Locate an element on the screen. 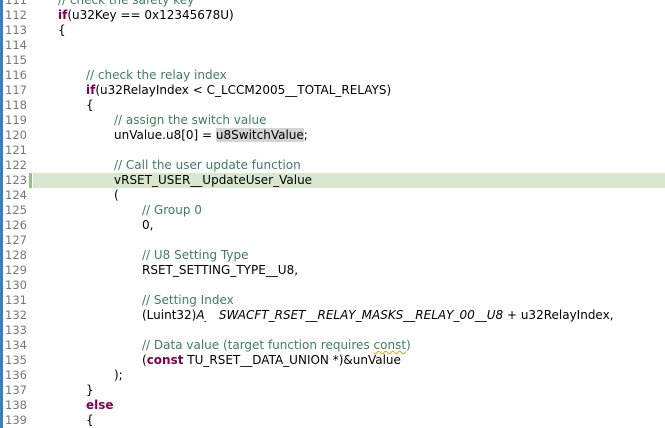  code-line: 112 if(u32Key == 0x12345678U) is located at coordinates (332, 15).